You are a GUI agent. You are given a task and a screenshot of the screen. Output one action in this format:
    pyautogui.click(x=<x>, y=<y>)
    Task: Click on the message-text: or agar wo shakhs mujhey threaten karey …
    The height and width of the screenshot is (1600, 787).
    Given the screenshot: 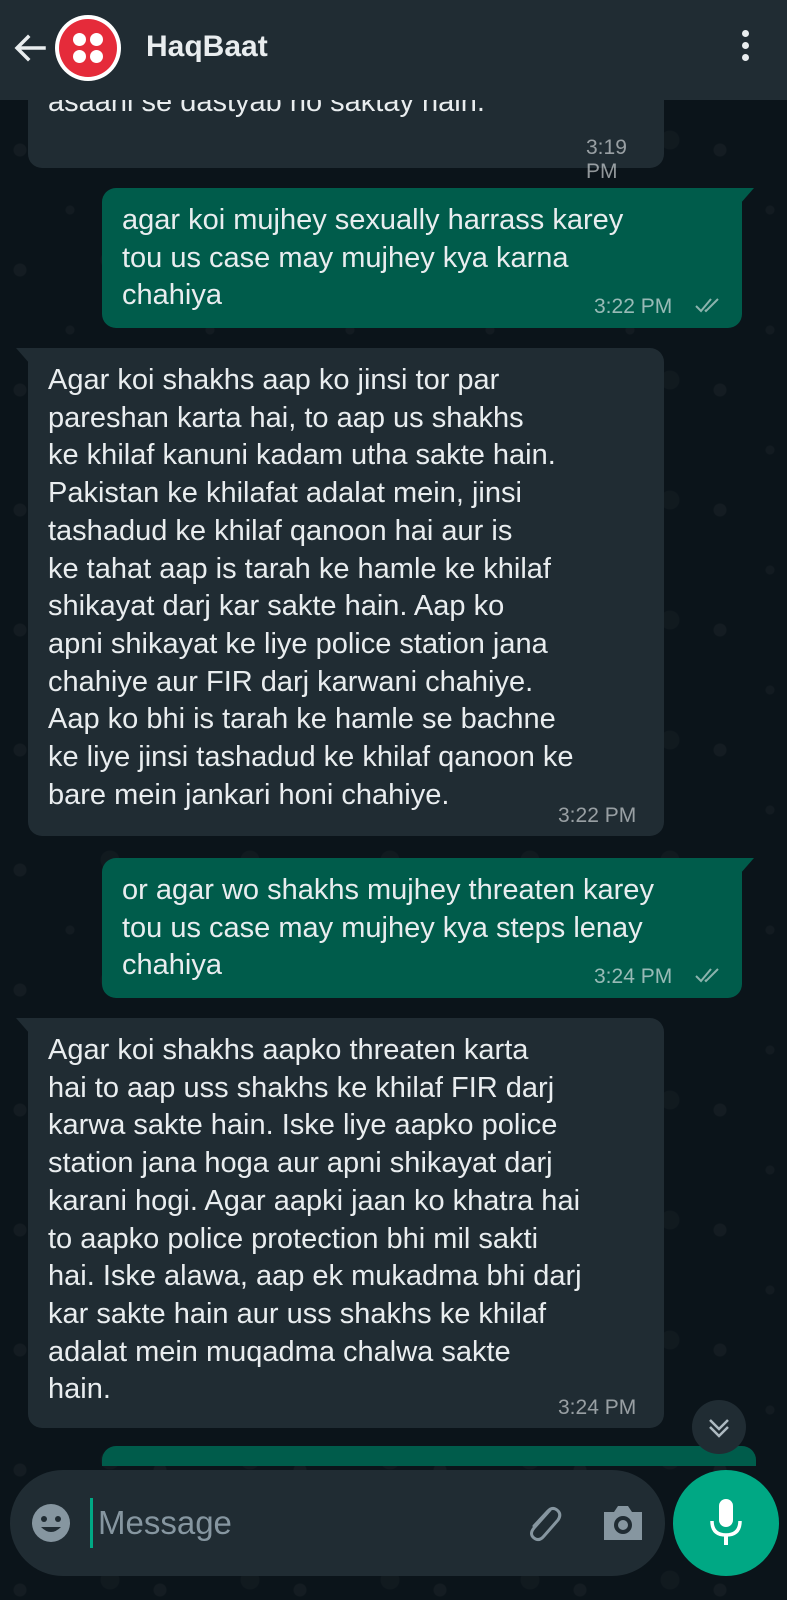 What is the action you would take?
    pyautogui.click(x=388, y=928)
    